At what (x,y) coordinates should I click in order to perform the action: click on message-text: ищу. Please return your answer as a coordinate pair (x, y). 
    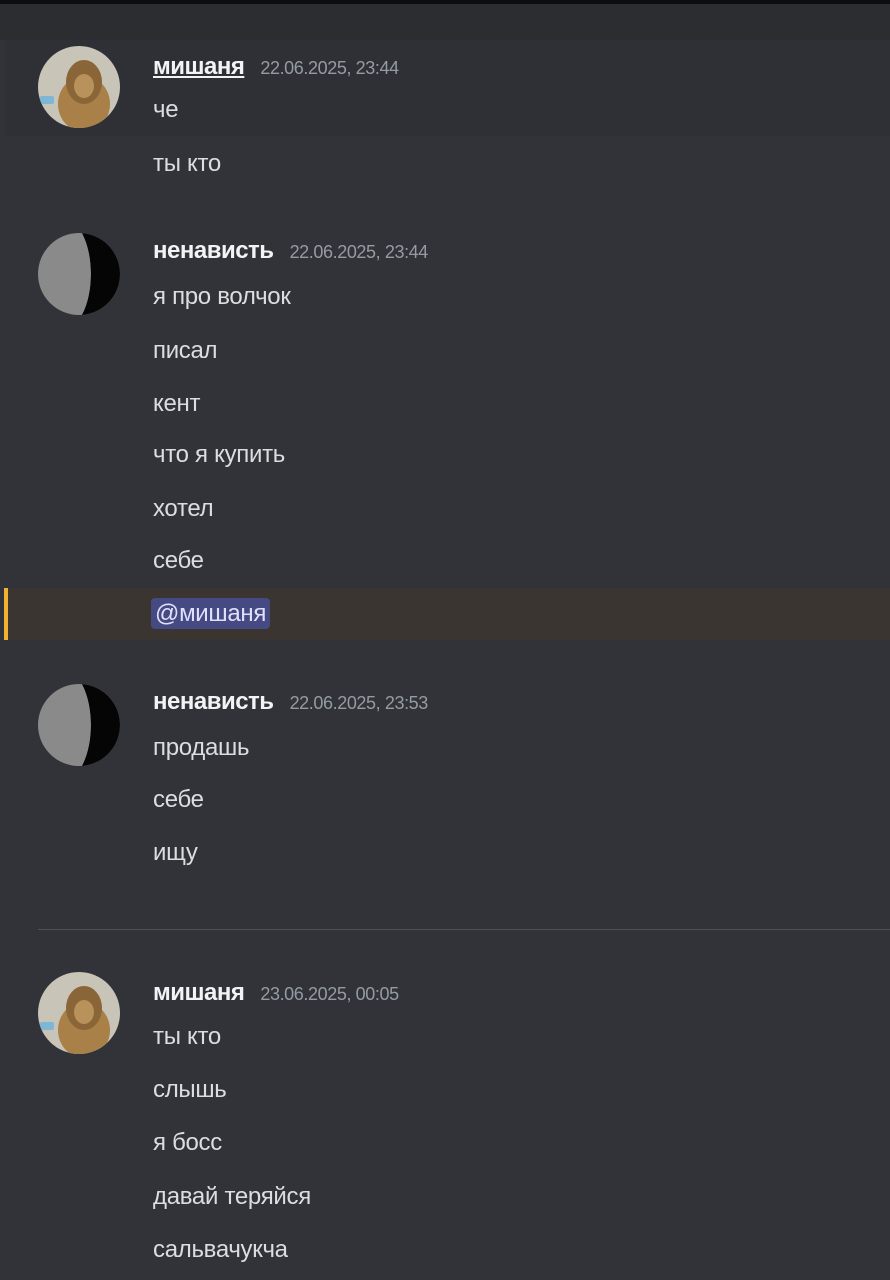
    Looking at the image, I should click on (175, 852).